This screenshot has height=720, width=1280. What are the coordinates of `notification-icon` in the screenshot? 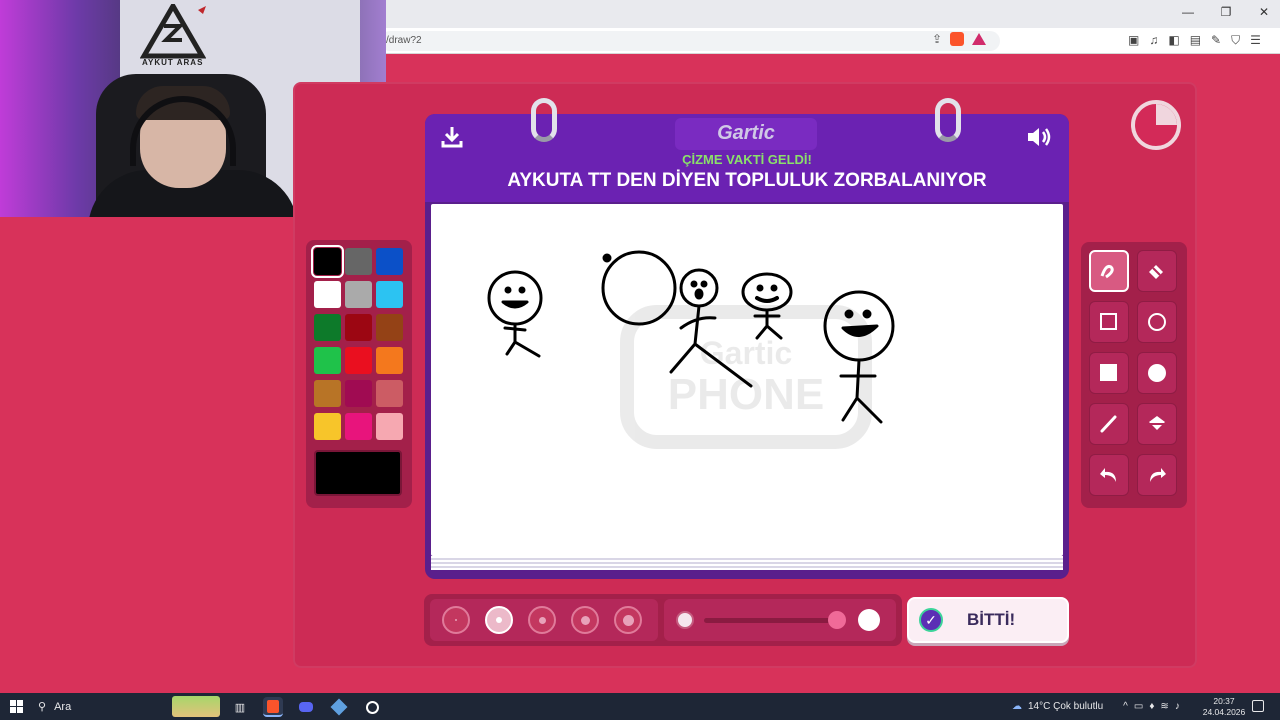 It's located at (1258, 706).